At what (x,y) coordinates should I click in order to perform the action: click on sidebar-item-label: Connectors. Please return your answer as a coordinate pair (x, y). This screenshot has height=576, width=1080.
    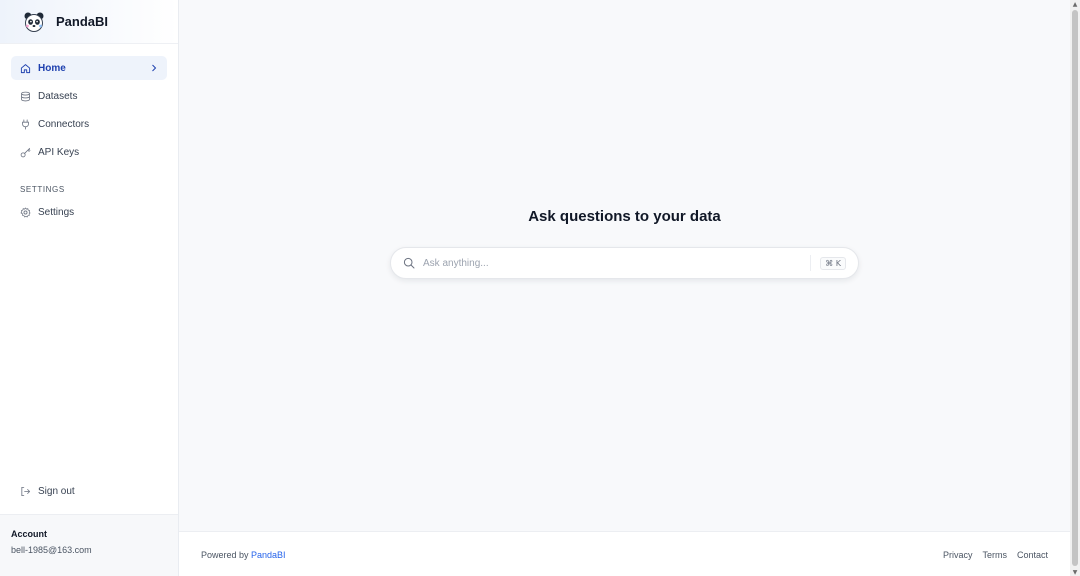
    Looking at the image, I should click on (64, 124).